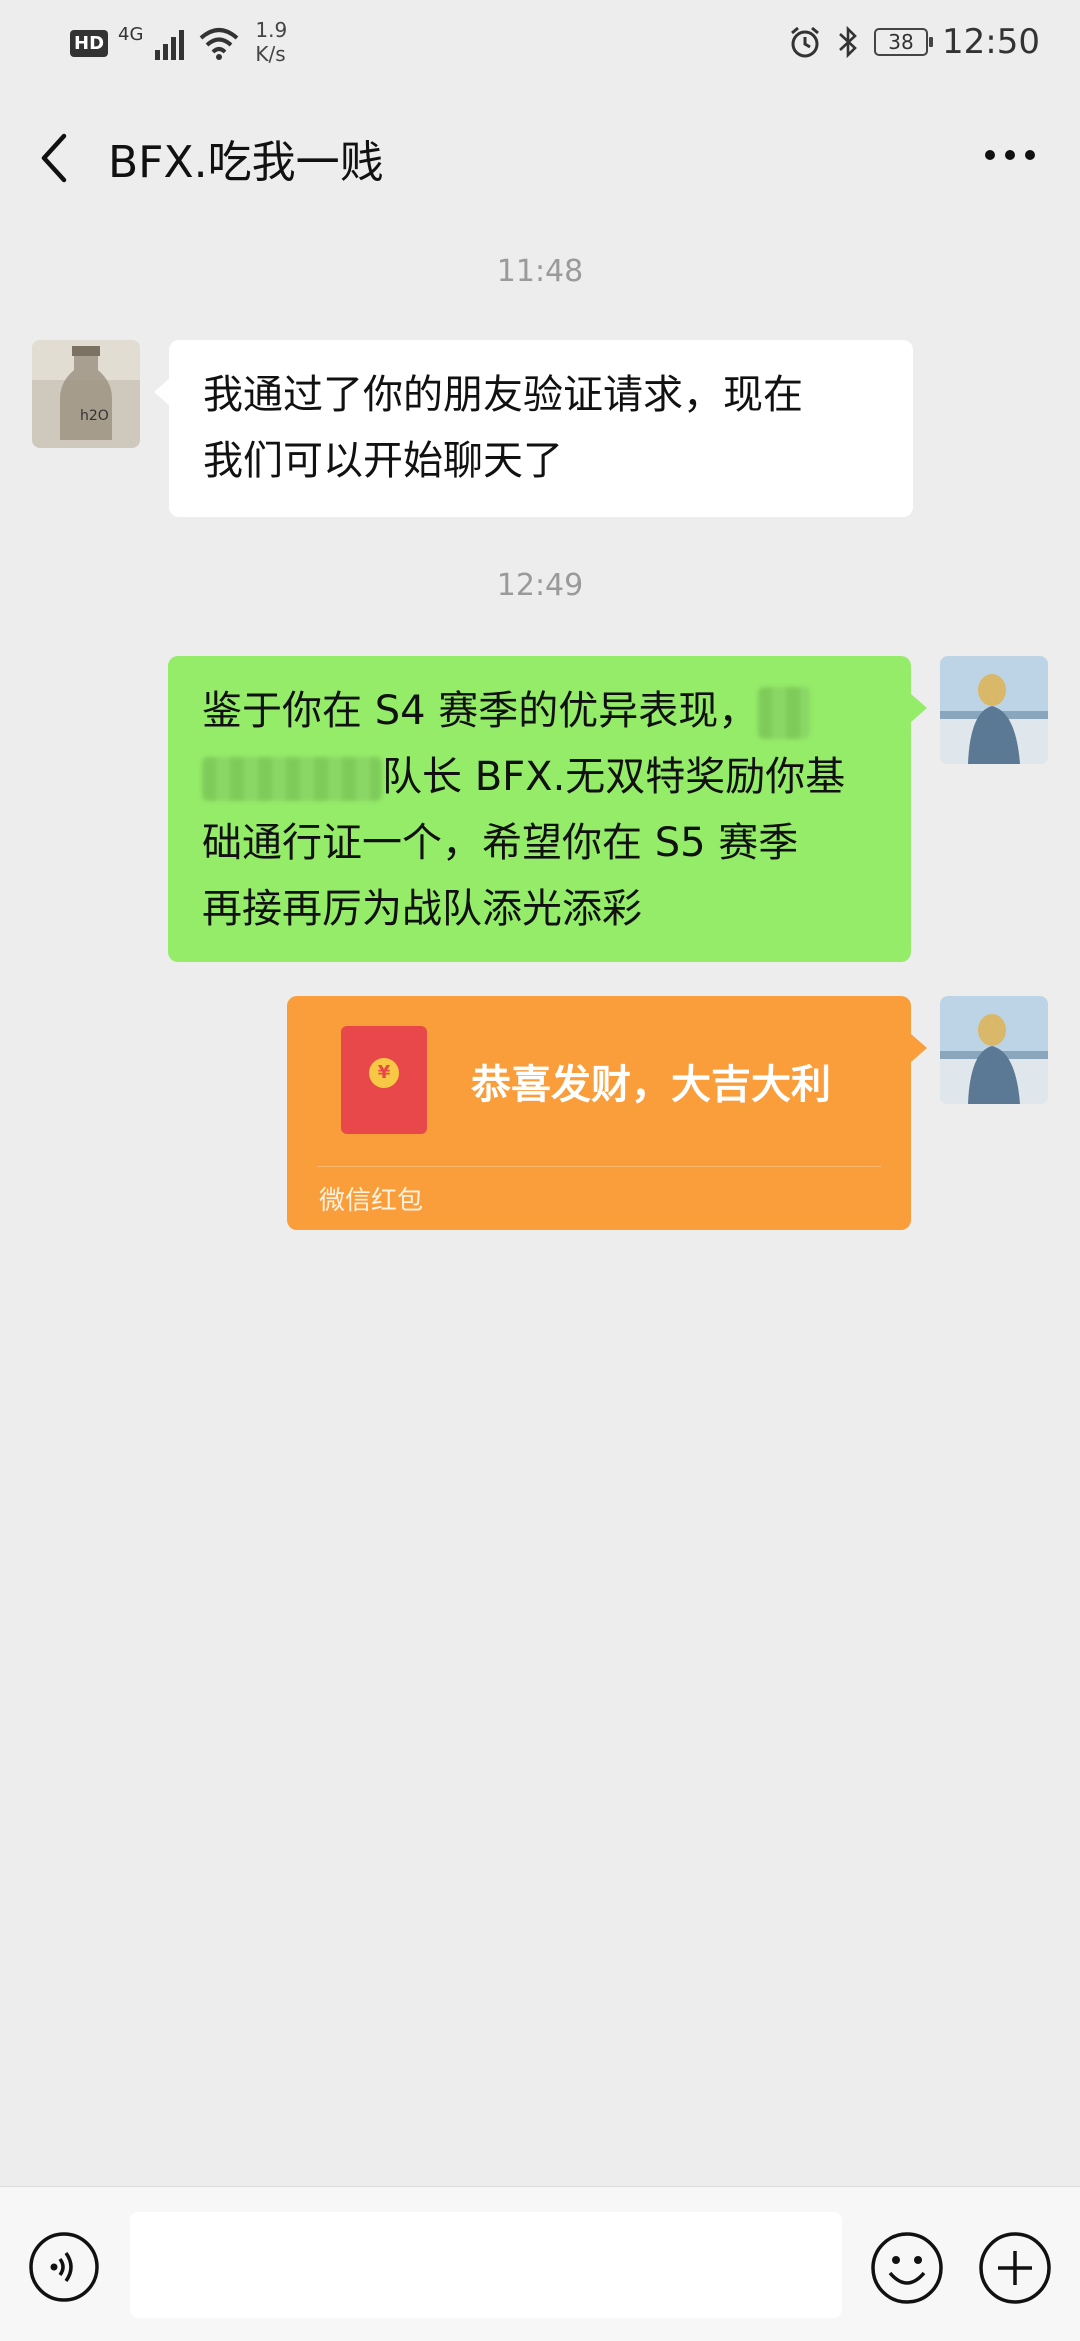  What do you see at coordinates (371, 1201) in the screenshot?
I see `red-packet-label: 微信红包` at bounding box center [371, 1201].